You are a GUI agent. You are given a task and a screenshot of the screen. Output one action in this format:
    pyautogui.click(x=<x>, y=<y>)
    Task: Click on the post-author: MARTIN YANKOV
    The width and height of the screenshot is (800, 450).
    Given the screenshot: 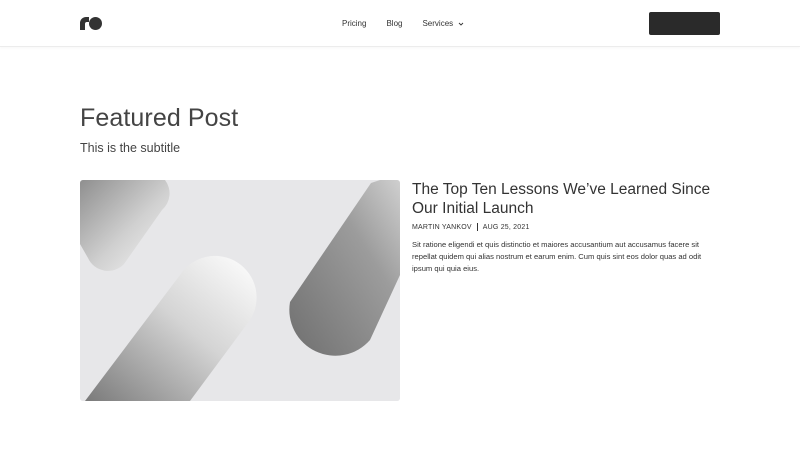 What is the action you would take?
    pyautogui.click(x=442, y=227)
    